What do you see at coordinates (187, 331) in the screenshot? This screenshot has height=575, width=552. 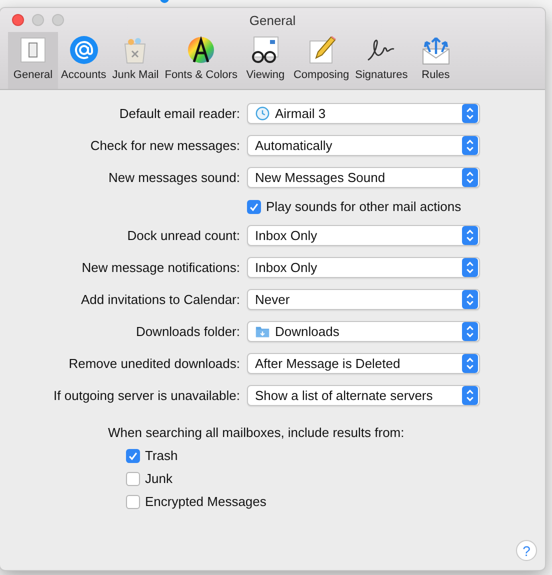 I see `setting-label: Downloads folder:` at bounding box center [187, 331].